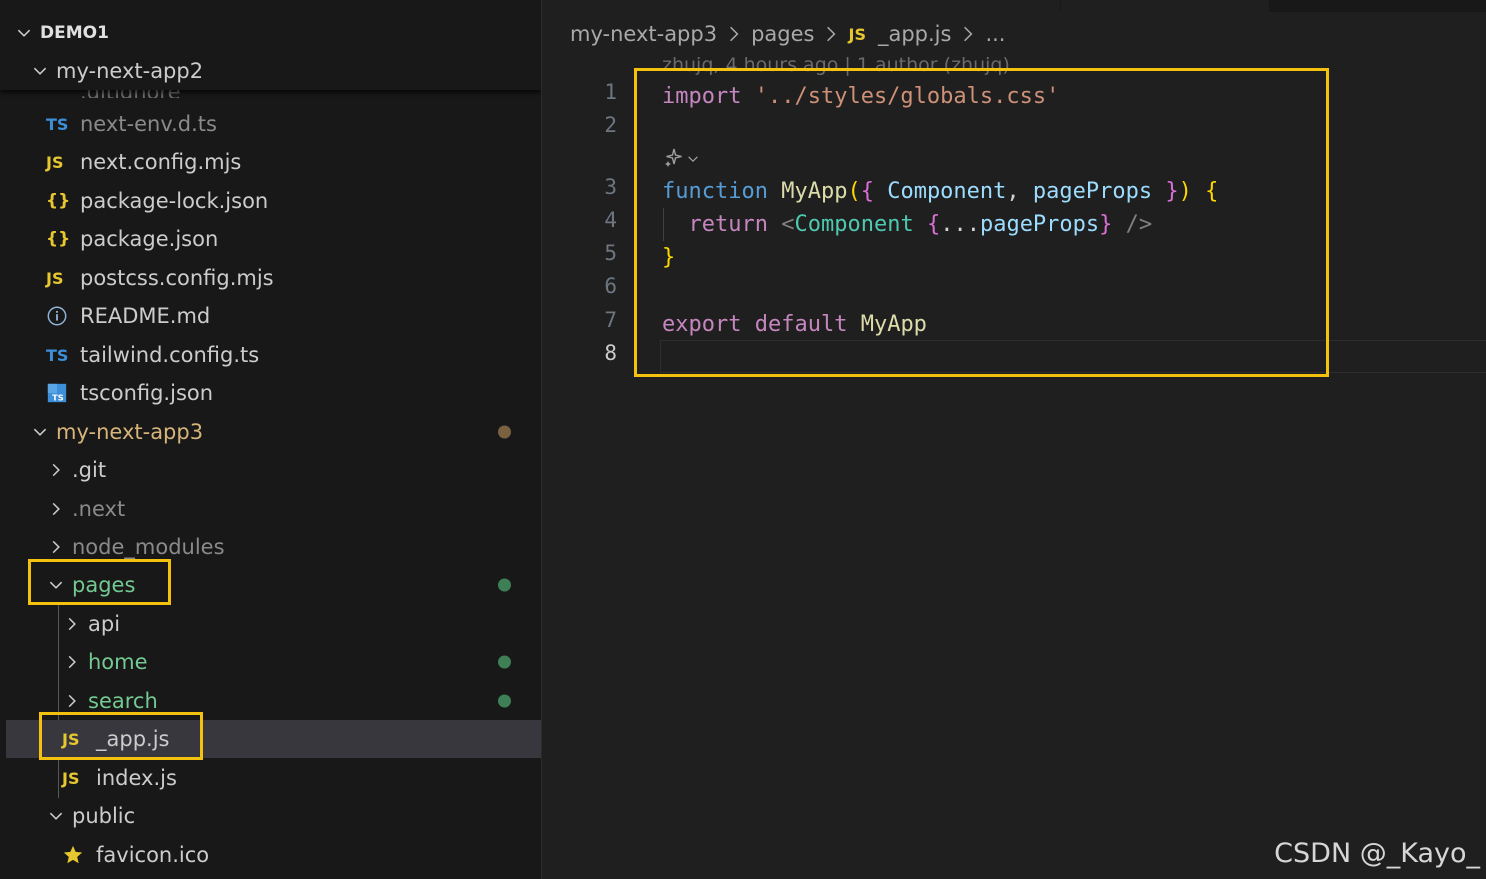 The width and height of the screenshot is (1486, 879). I want to click on current-line-highlight, so click(1073, 356).